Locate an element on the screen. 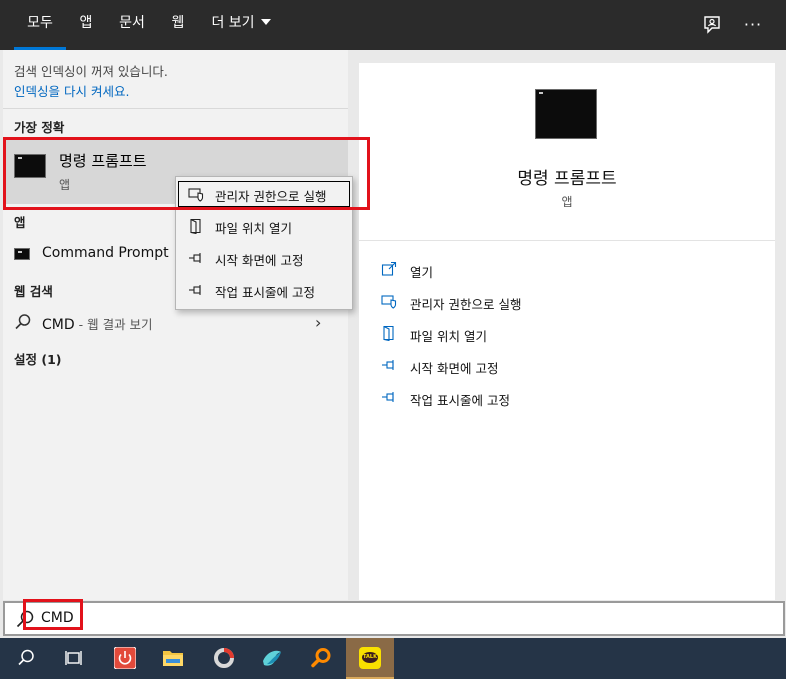 This screenshot has width=786, height=679. preview-action-open-file-location: 파일 위치 열기 is located at coordinates (567, 334).